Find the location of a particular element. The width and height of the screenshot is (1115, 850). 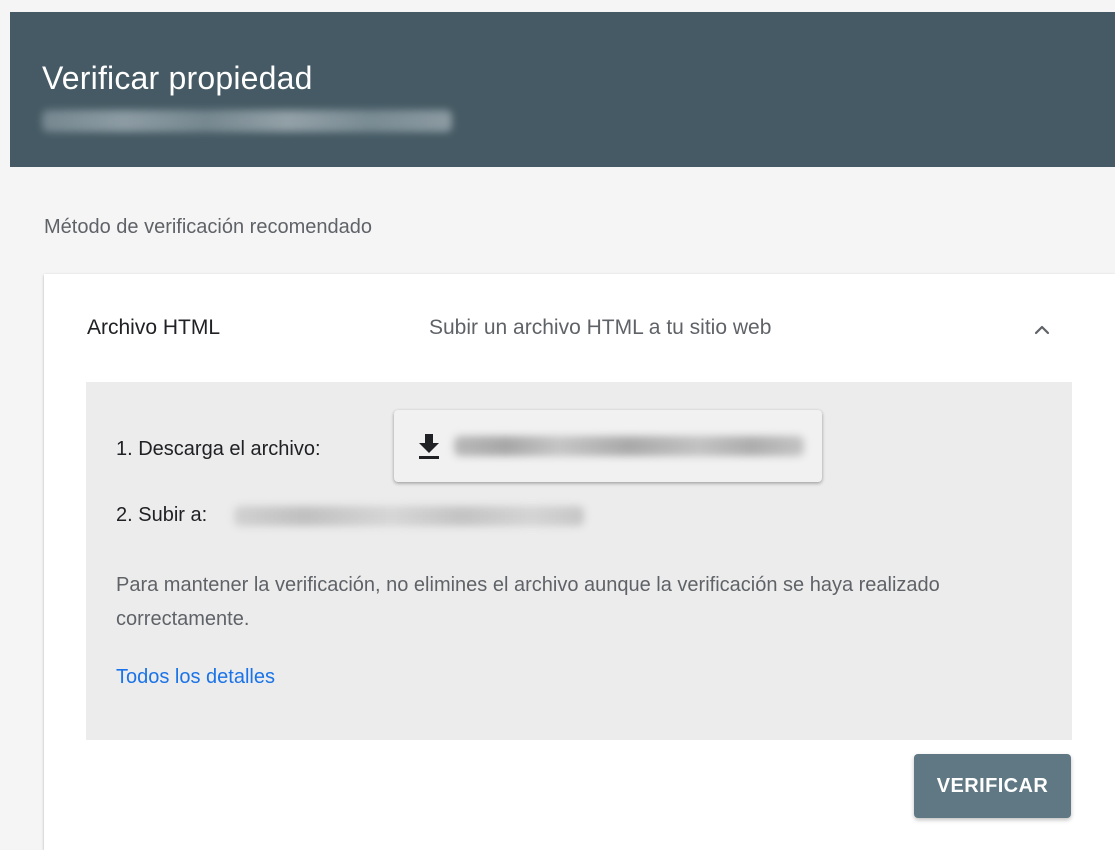

method-name: Archivo HTML is located at coordinates (154, 327).